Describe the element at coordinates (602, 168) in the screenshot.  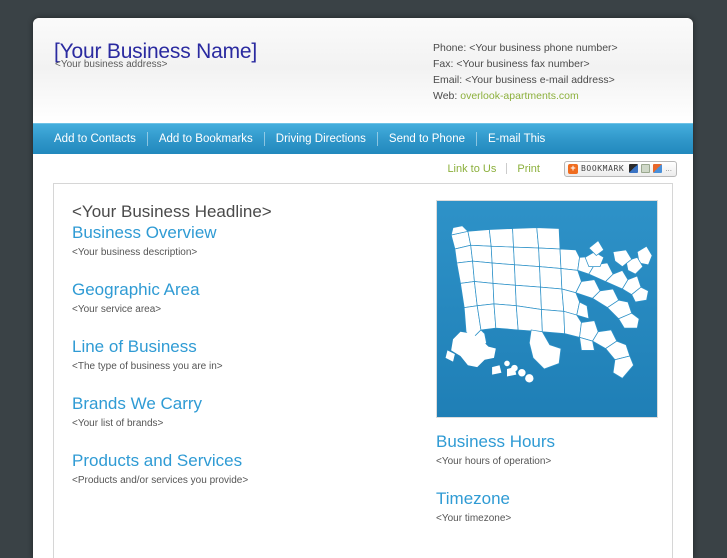
I see `bookmark-label: BOOKMARK` at that location.